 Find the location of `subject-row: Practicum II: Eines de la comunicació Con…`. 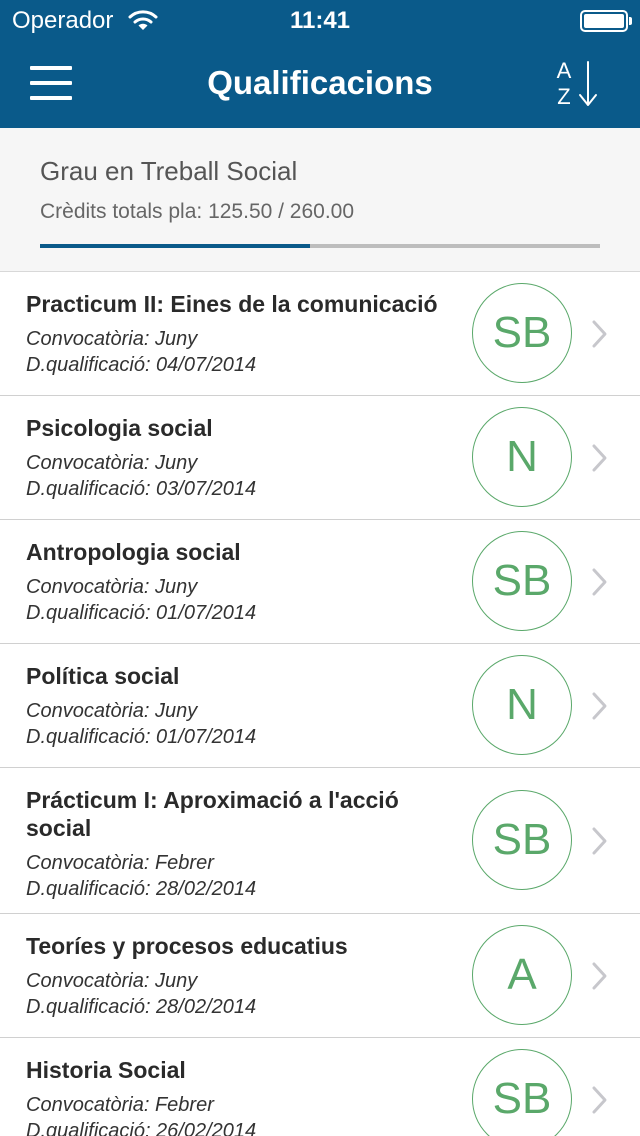

subject-row: Practicum II: Eines de la comunicació Con… is located at coordinates (320, 334).